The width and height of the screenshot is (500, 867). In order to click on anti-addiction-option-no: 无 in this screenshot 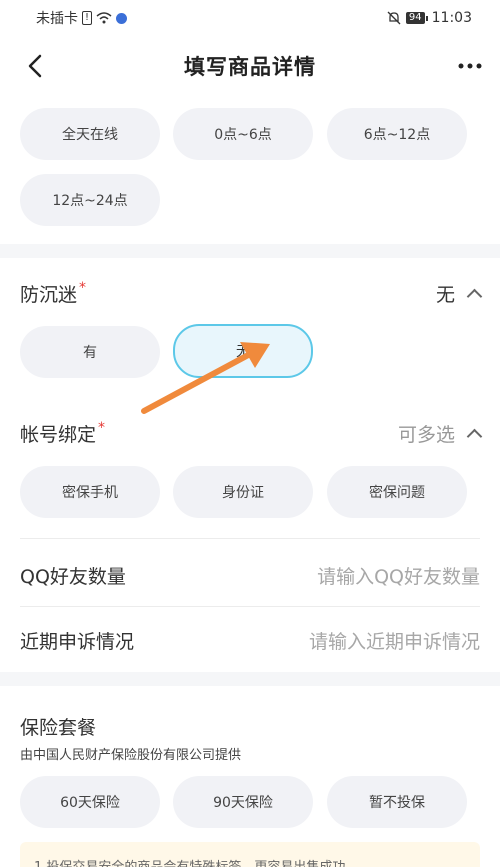, I will do `click(243, 351)`.